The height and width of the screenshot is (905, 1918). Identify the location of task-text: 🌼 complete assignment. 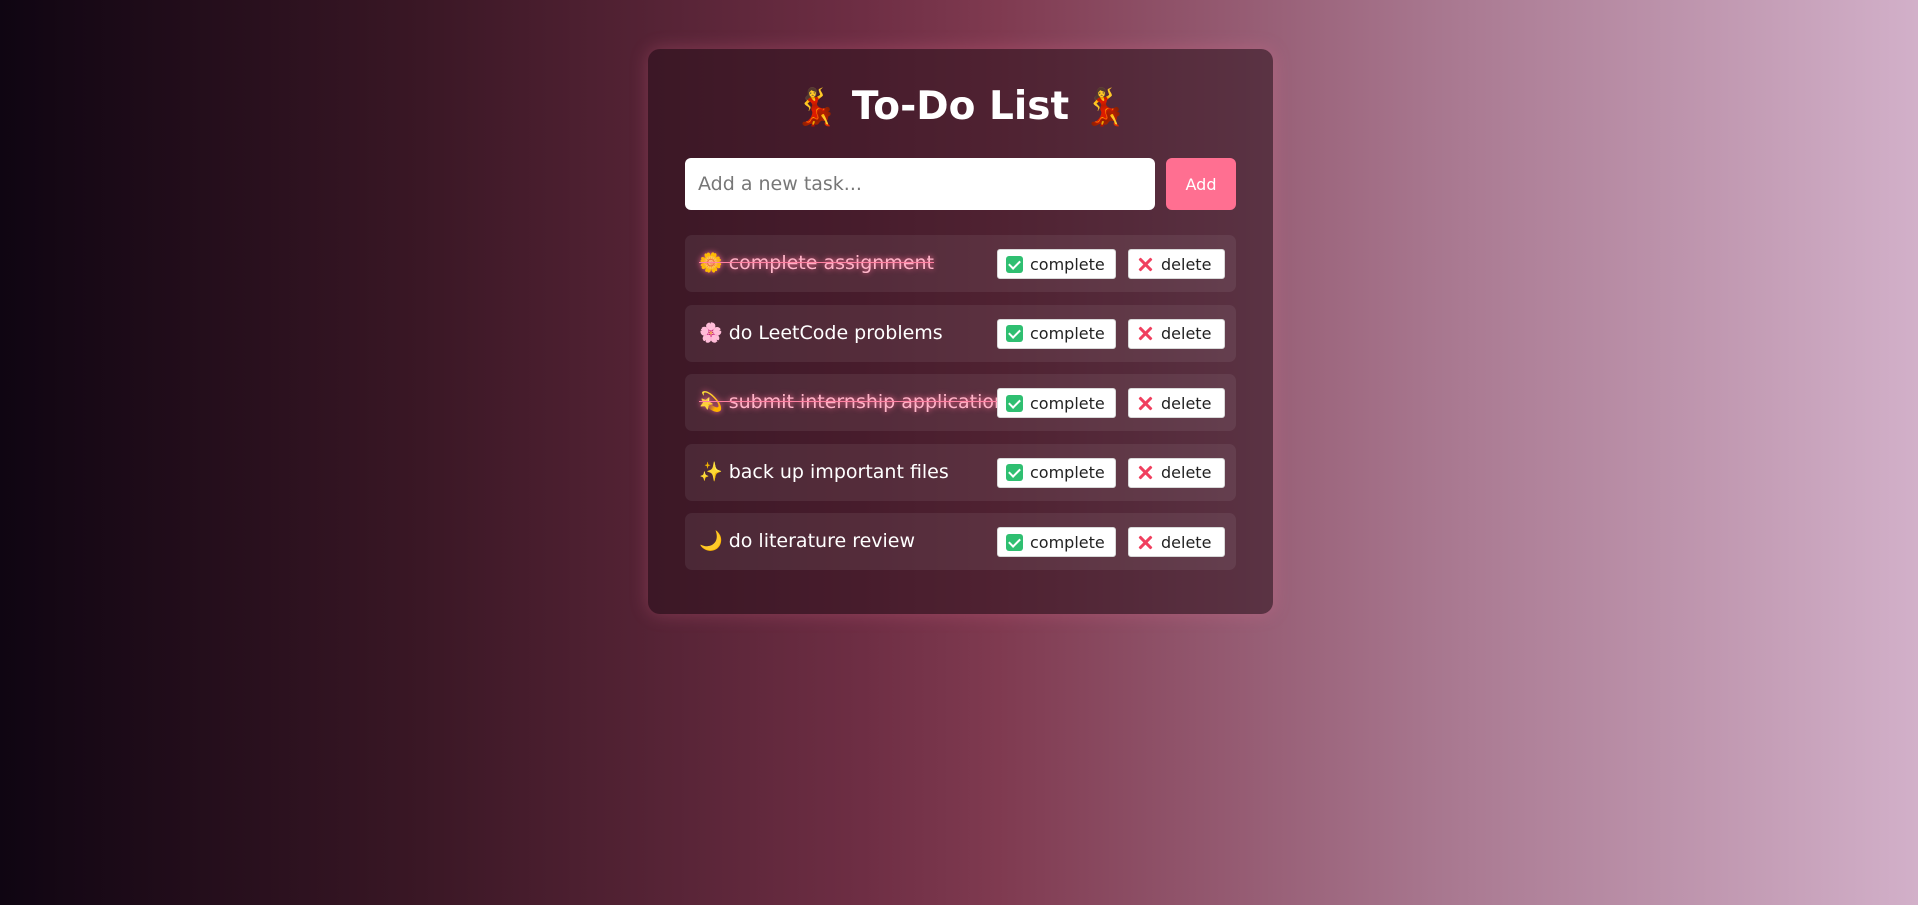
(816, 263).